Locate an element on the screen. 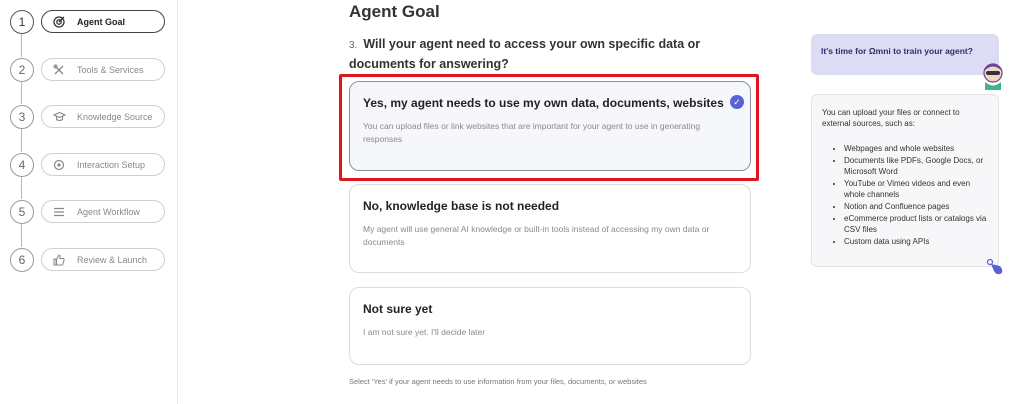 This screenshot has height=404, width=1024. tools-icon is located at coordinates (59, 70).